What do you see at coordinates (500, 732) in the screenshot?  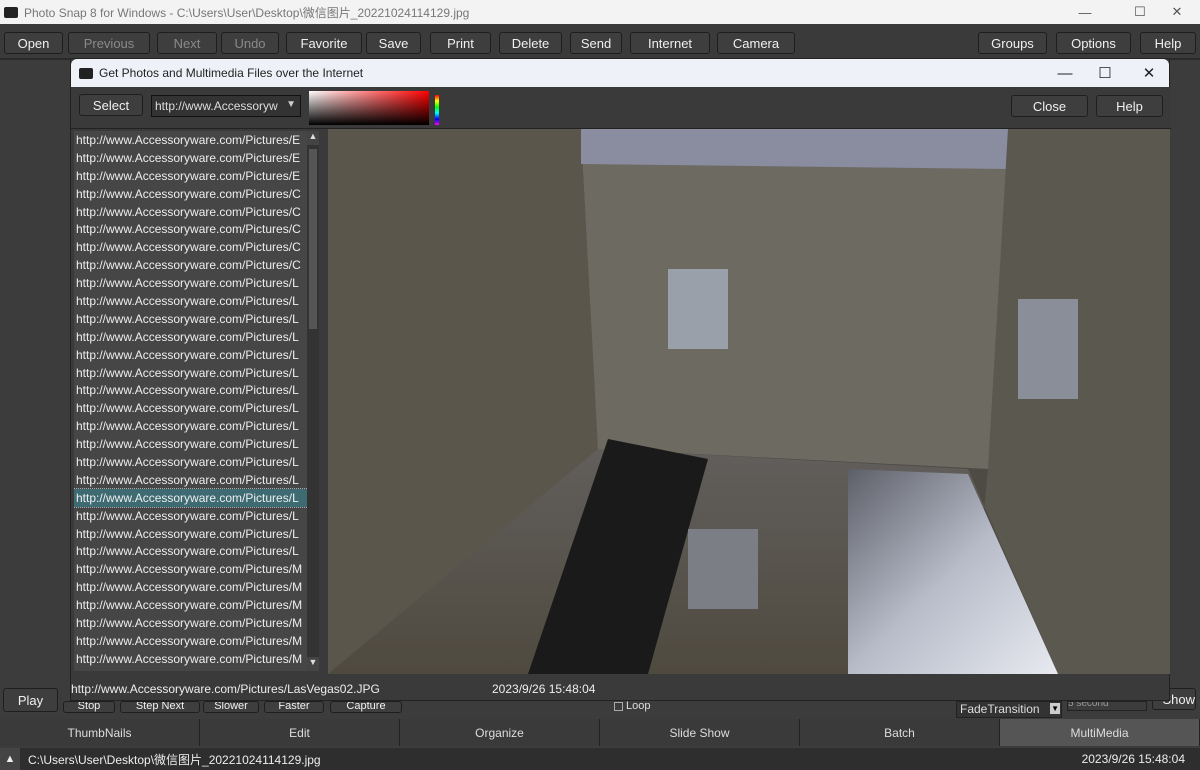 I see `tab-organize: Organize` at bounding box center [500, 732].